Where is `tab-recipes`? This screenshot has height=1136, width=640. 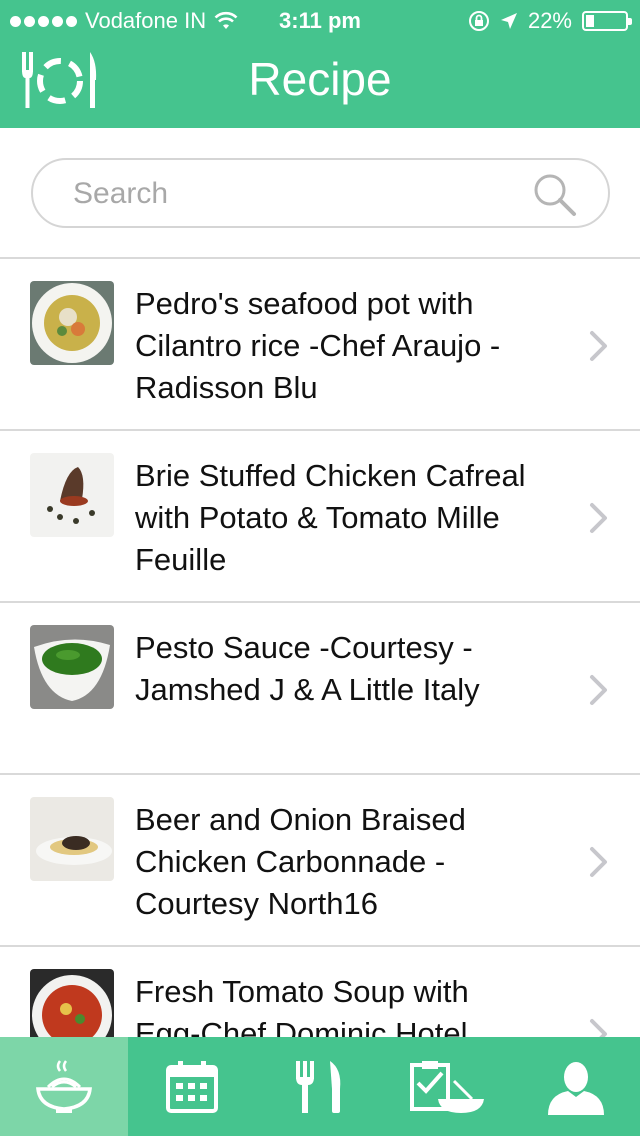 tab-recipes is located at coordinates (64, 1086).